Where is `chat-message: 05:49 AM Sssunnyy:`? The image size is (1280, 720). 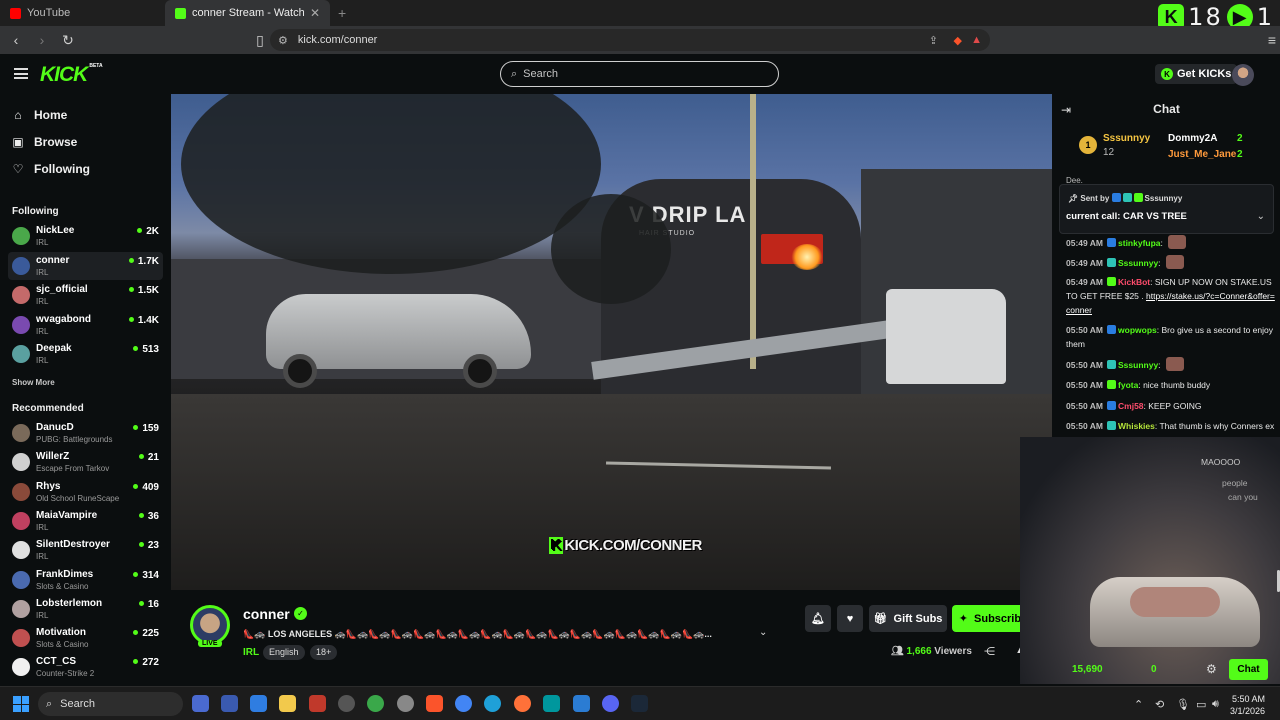 chat-message: 05:49 AM Sssunnyy: is located at coordinates (1171, 262).